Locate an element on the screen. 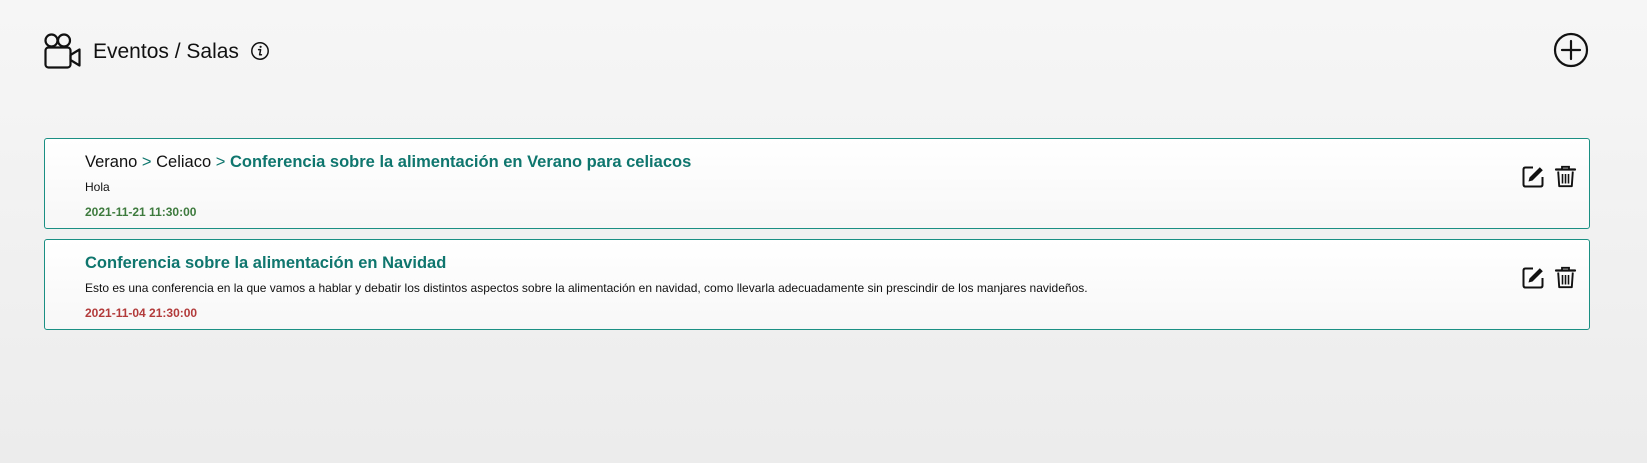  info-icon is located at coordinates (260, 51).